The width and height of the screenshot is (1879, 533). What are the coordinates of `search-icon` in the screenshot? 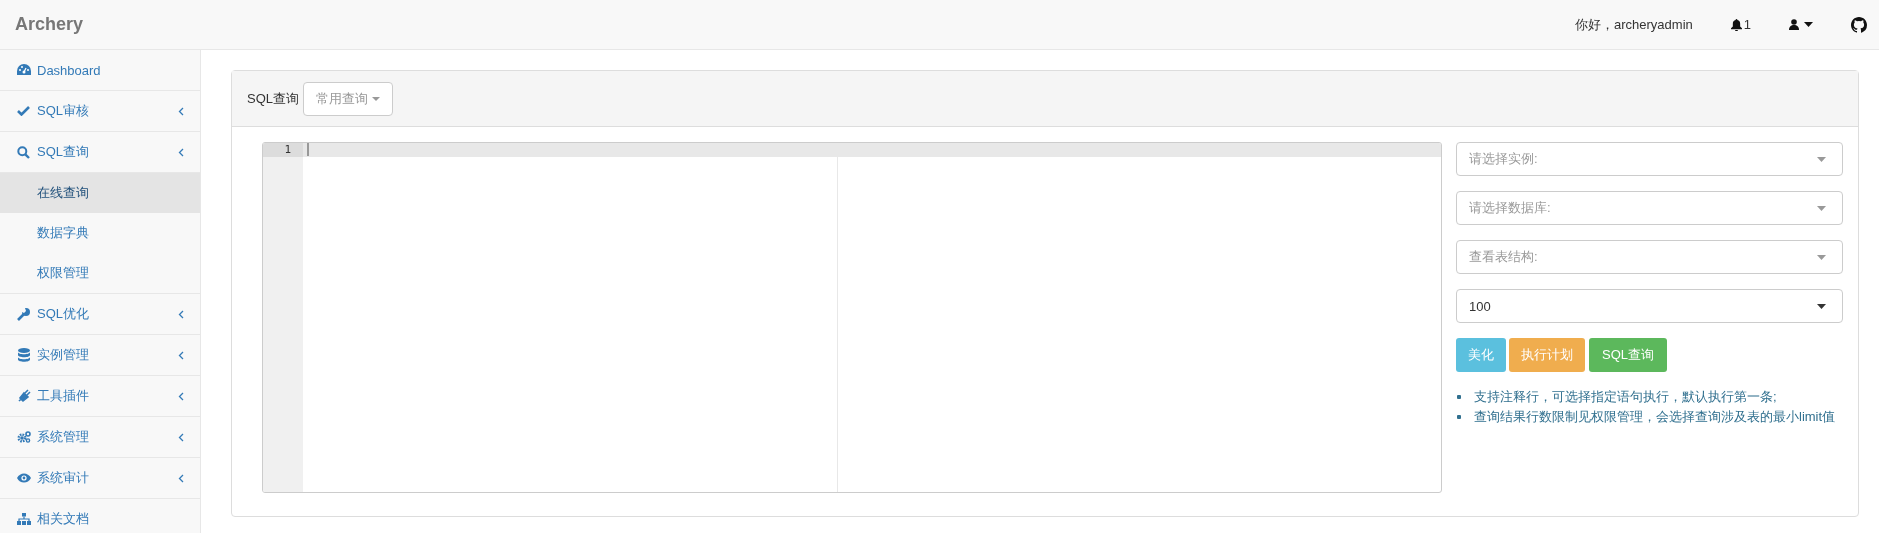 It's located at (23, 152).